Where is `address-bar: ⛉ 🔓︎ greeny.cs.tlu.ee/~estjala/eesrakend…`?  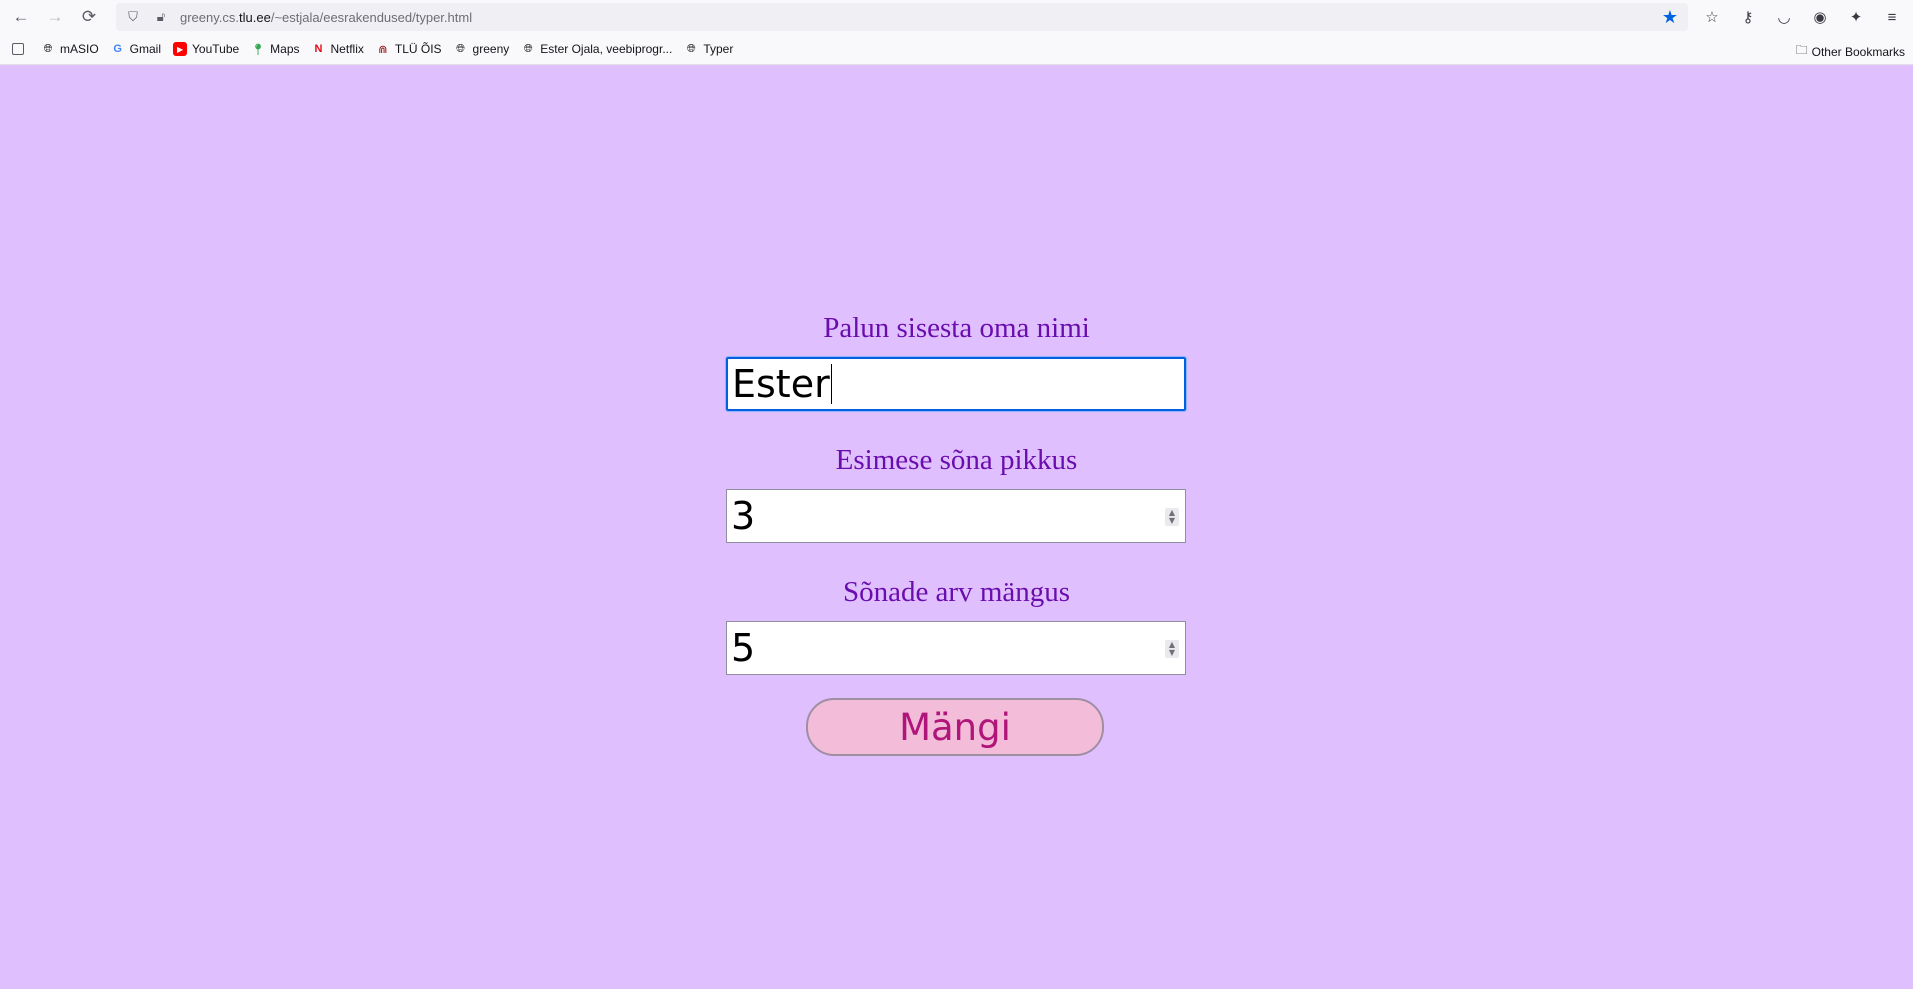
address-bar: ⛉ 🔓︎ greeny.cs.tlu.ee/~estjala/eesrakend… is located at coordinates (902, 17).